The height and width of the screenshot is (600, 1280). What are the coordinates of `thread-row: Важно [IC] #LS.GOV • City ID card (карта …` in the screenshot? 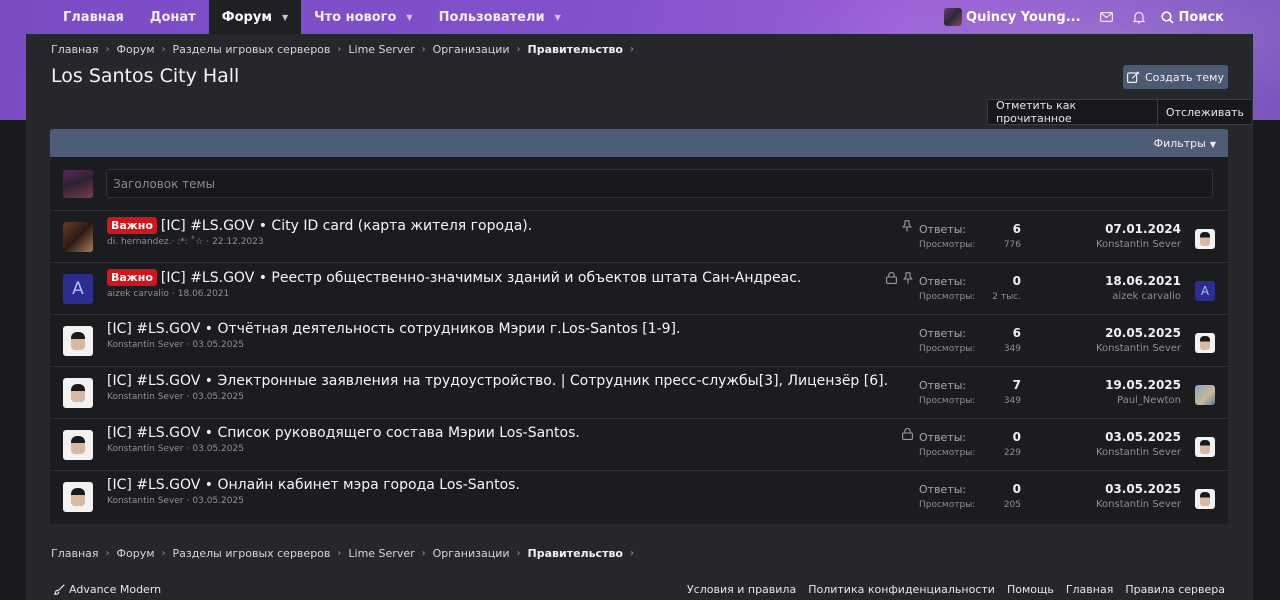 It's located at (639, 237).